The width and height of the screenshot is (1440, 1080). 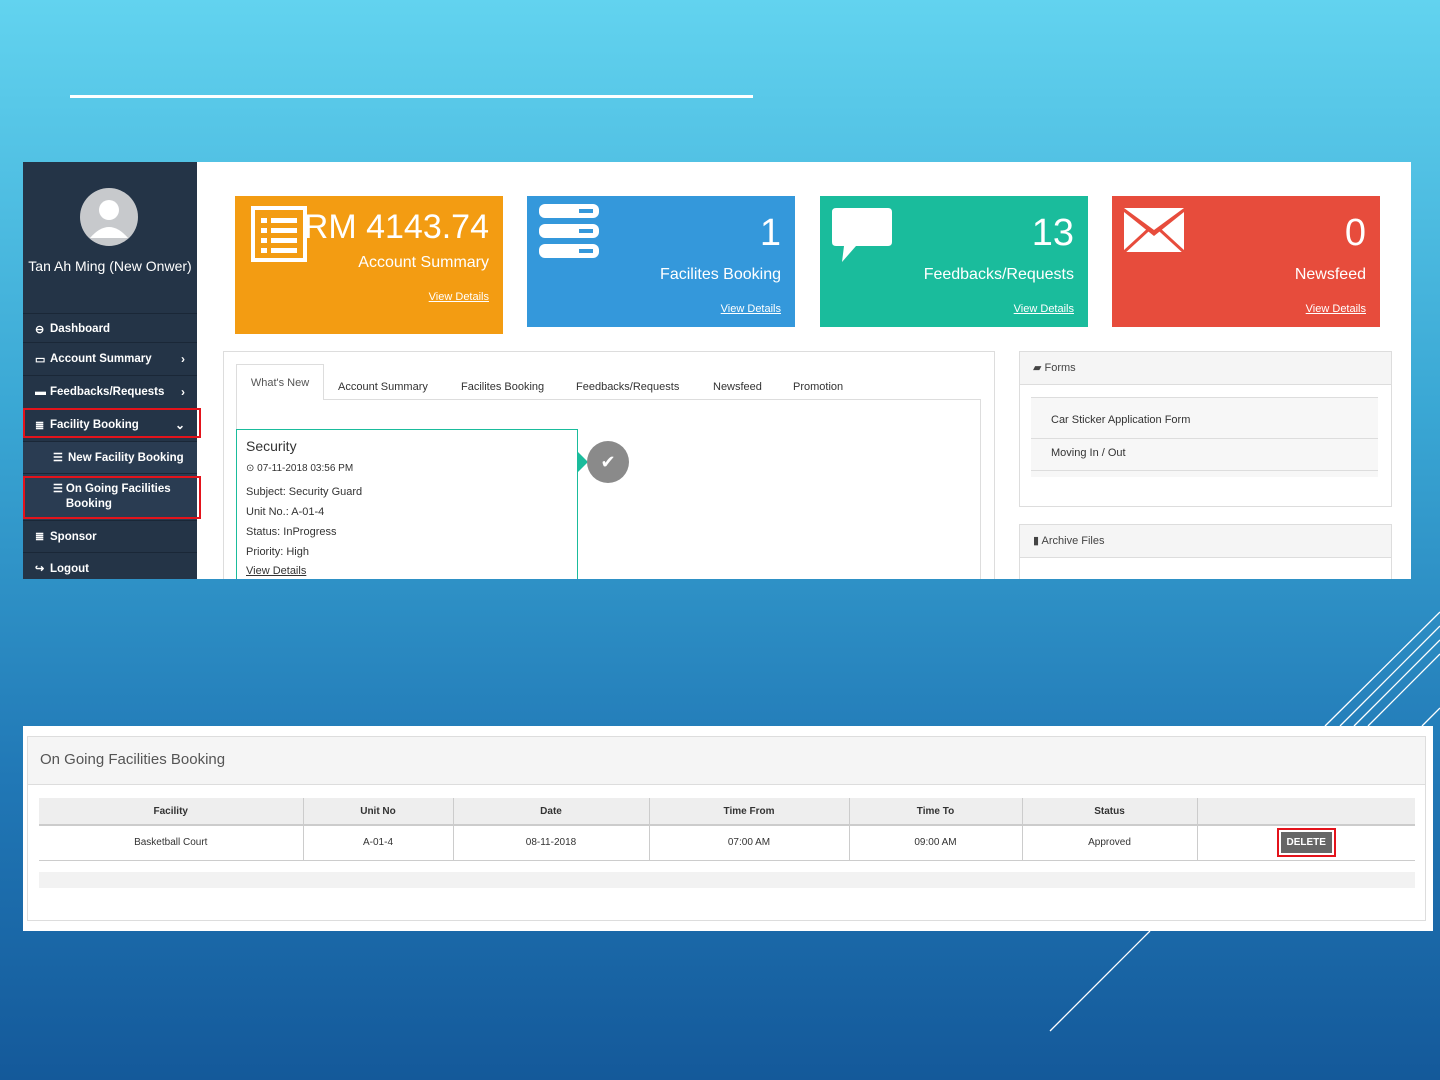 What do you see at coordinates (271, 446) in the screenshot?
I see `timeline-title: Security` at bounding box center [271, 446].